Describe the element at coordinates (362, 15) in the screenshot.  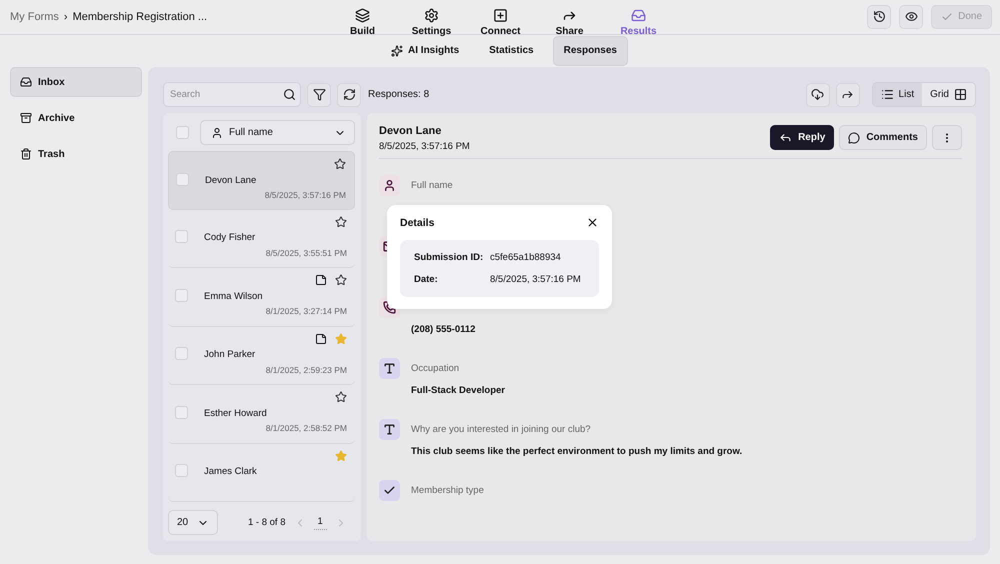
I see `layers-icon` at that location.